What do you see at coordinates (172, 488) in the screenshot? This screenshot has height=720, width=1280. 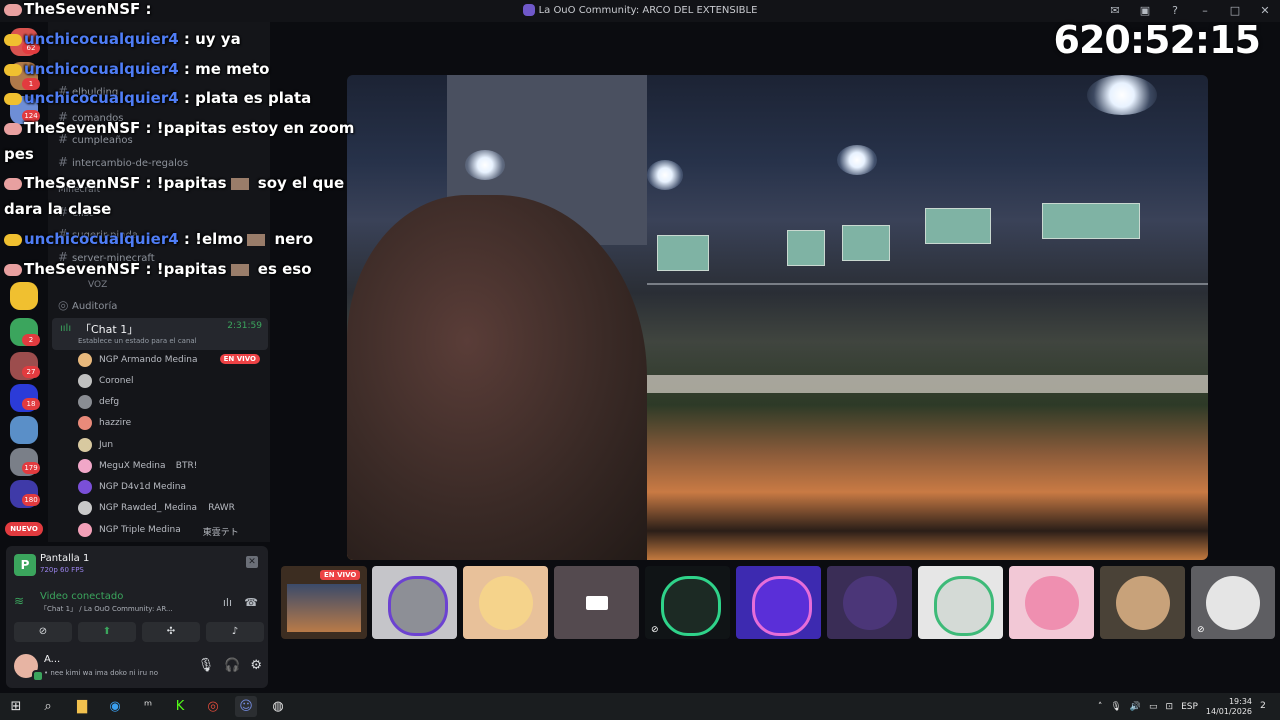 I see `voice-member: NGP D4v1d Medina` at bounding box center [172, 488].